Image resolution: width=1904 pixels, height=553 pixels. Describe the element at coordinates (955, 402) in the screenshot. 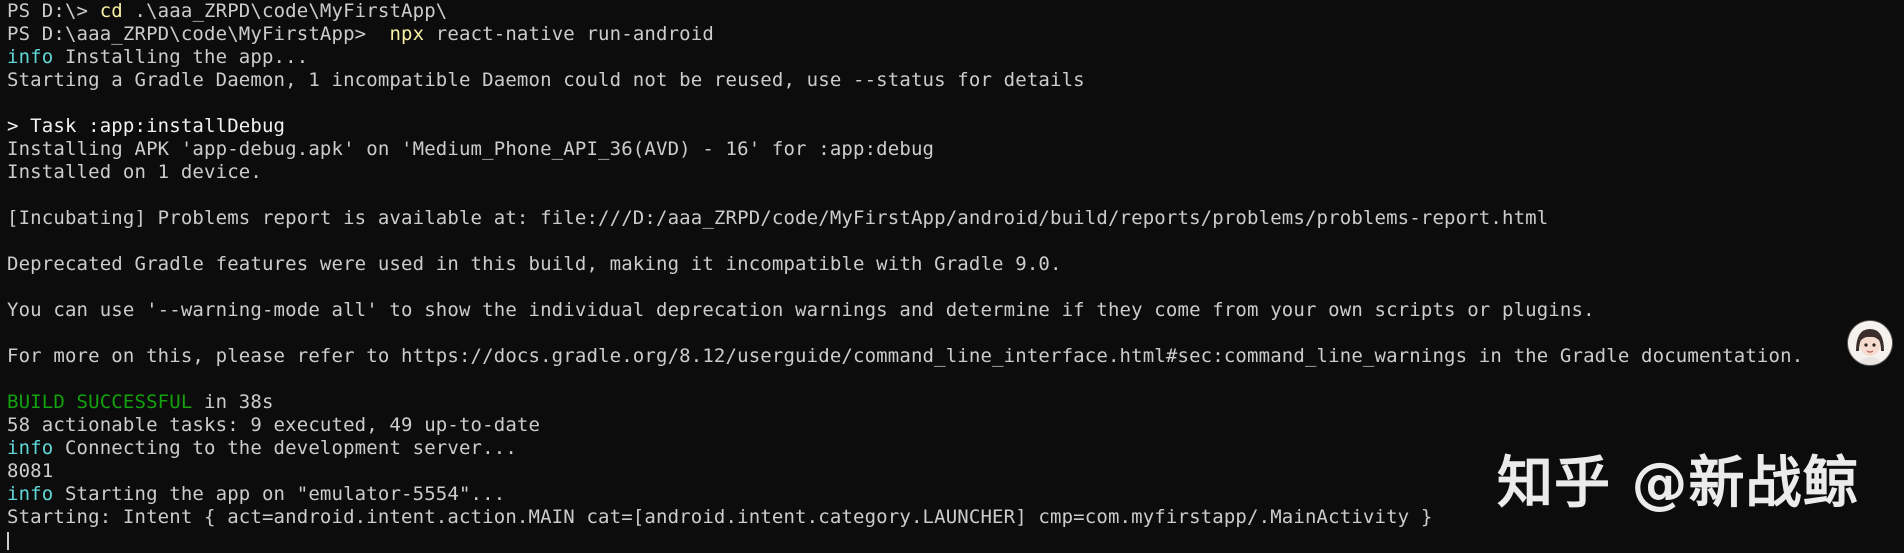

I see `terminal-line: BUILD SUCCESSFUL in 38s` at that location.